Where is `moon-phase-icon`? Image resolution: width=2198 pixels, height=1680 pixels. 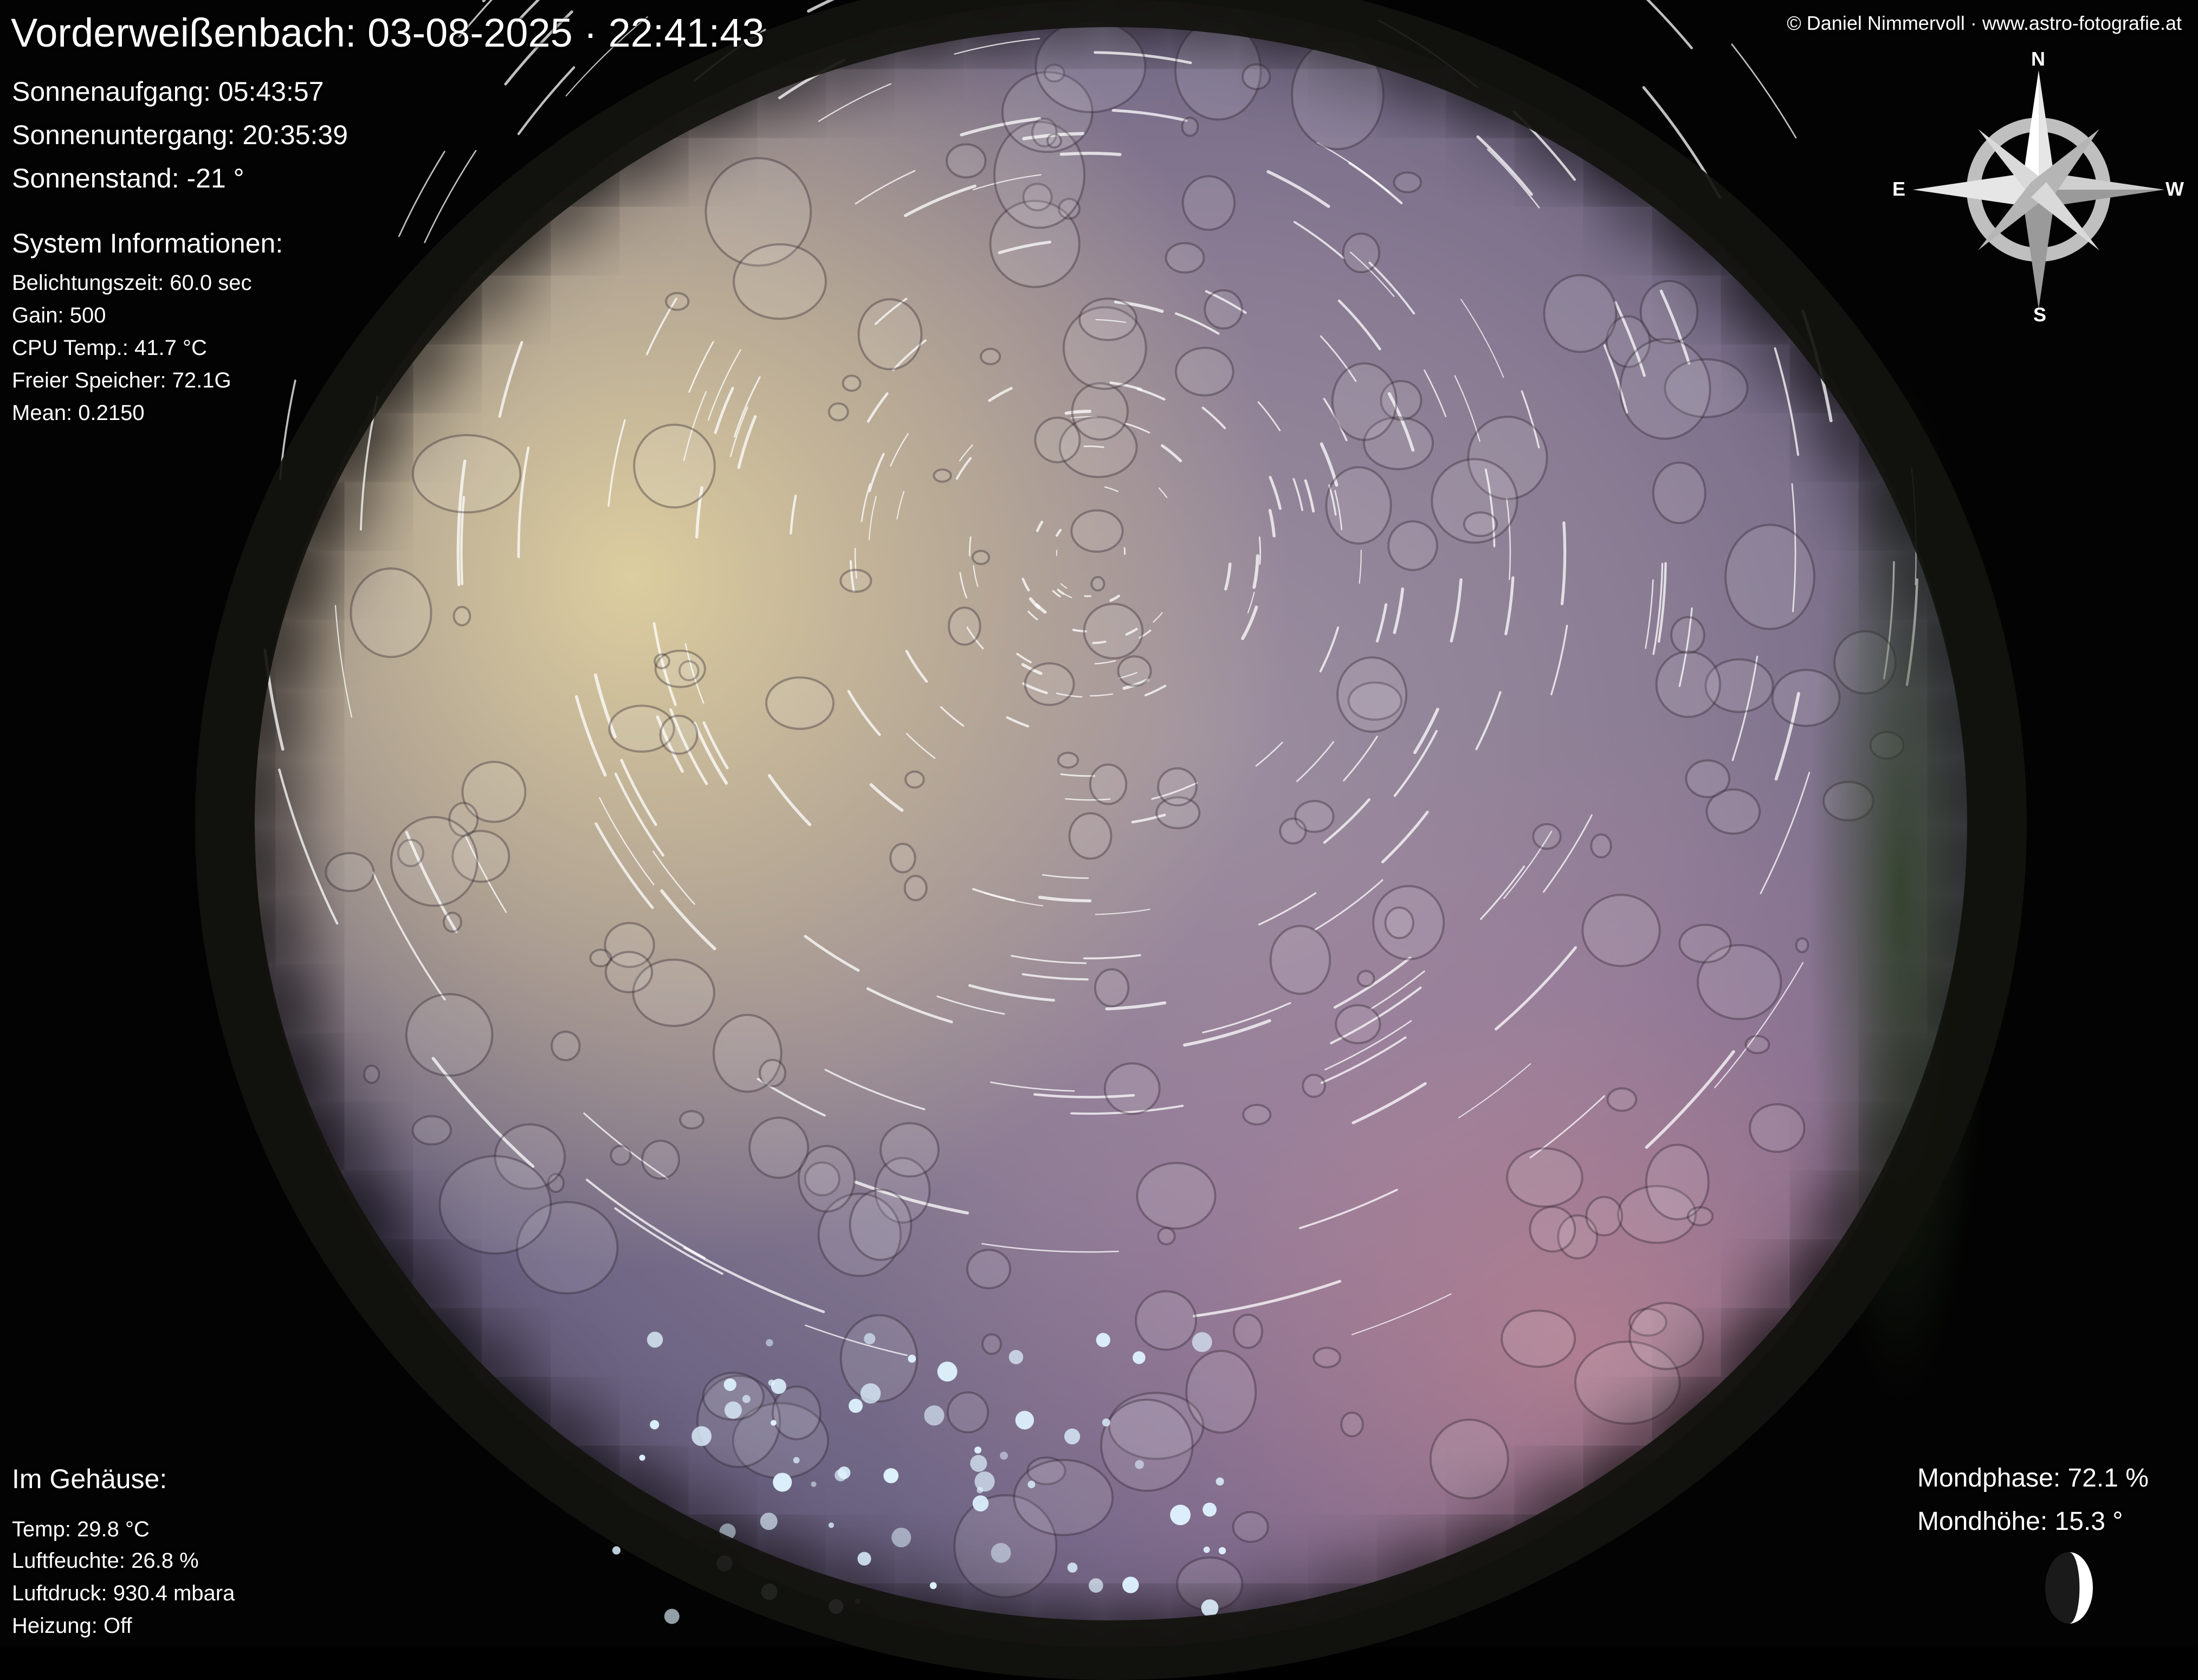 moon-phase-icon is located at coordinates (2069, 1588).